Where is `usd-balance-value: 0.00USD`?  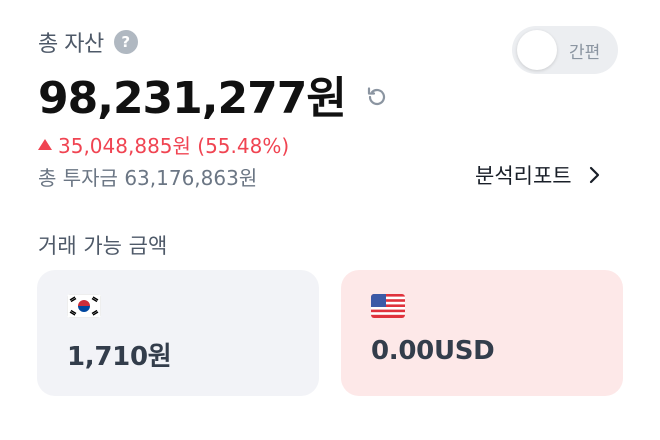 usd-balance-value: 0.00USD is located at coordinates (433, 351).